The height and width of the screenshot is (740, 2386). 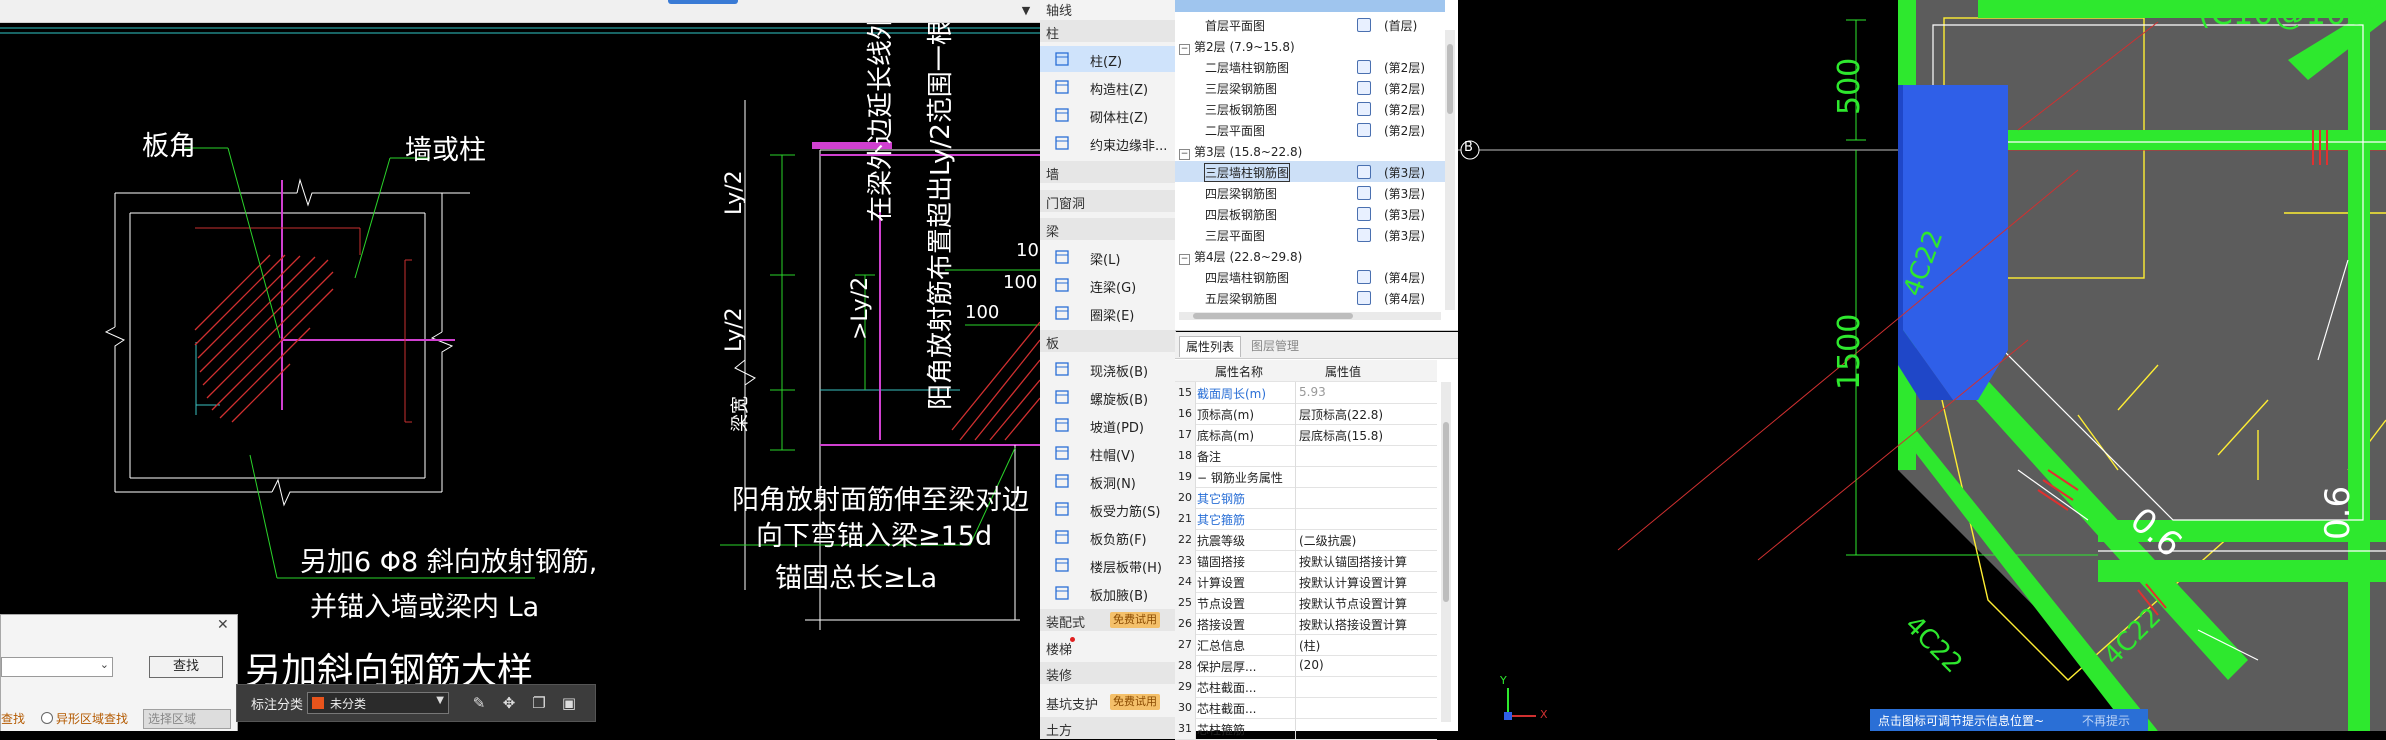 What do you see at coordinates (1052, 32) in the screenshot?
I see `category-column: 柱` at bounding box center [1052, 32].